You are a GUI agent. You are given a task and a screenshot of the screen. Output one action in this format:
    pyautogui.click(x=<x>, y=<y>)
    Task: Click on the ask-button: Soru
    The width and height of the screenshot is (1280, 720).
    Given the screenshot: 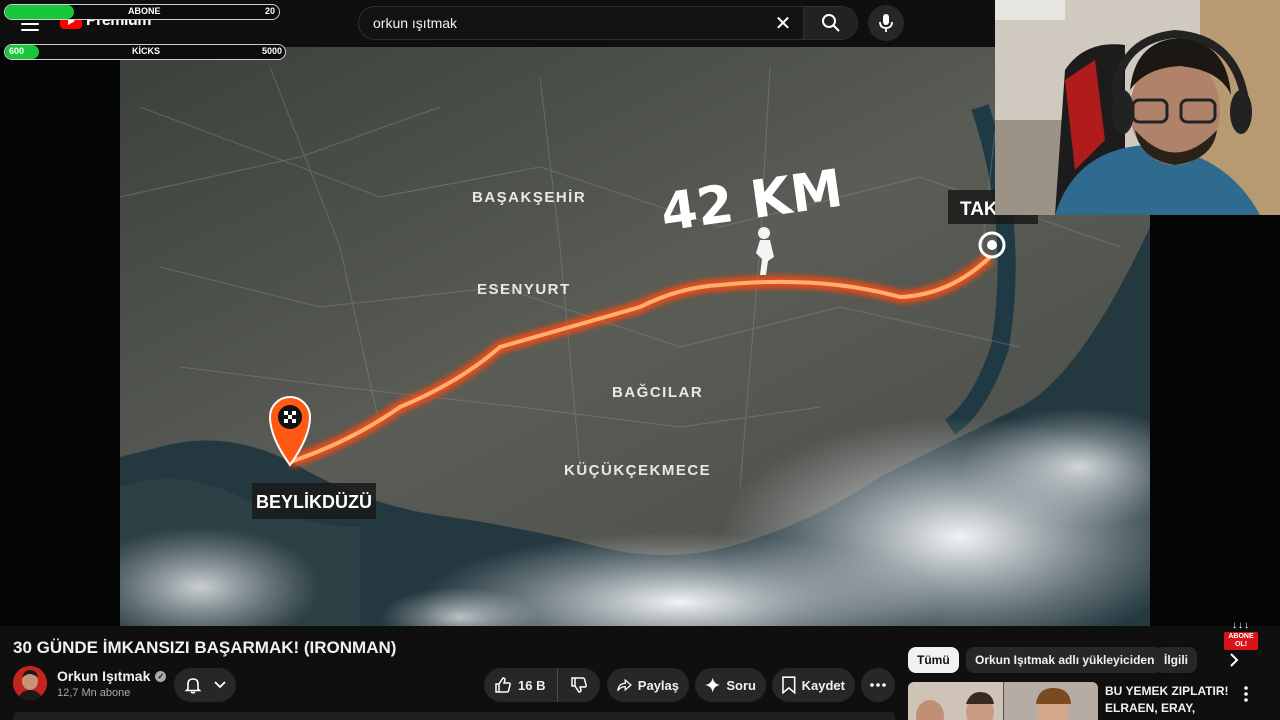 What is the action you would take?
    pyautogui.click(x=730, y=685)
    